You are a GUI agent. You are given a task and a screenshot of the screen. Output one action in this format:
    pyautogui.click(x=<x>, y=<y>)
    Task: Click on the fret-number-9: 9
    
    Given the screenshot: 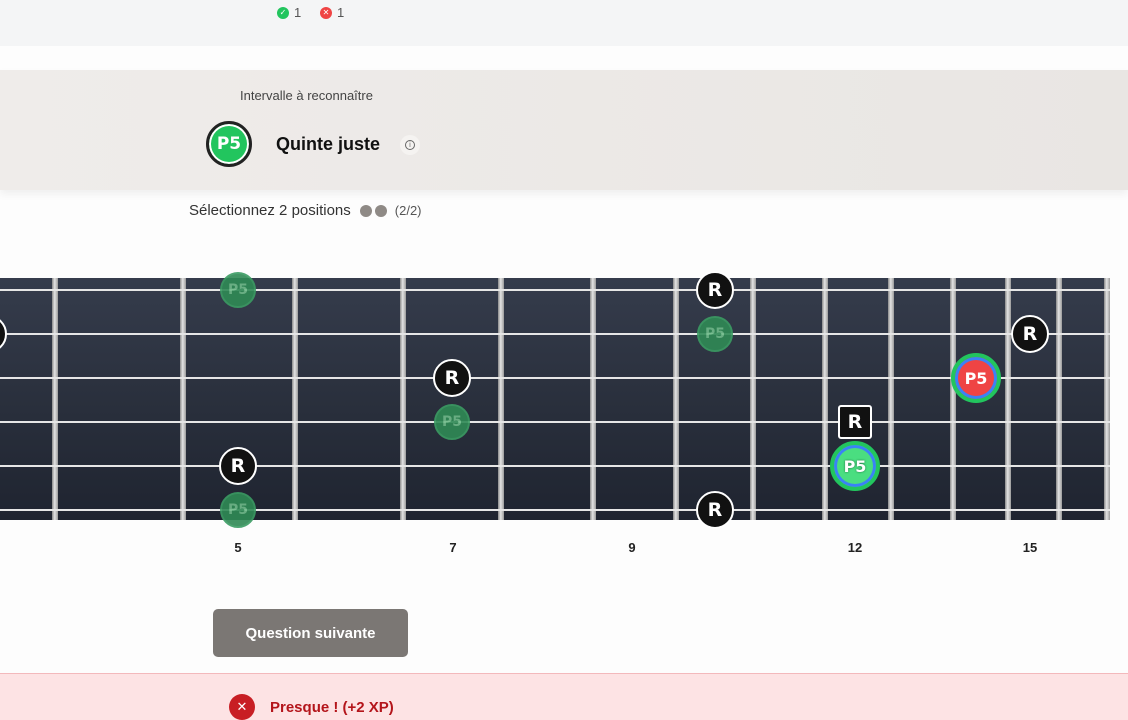 What is the action you would take?
    pyautogui.click(x=632, y=547)
    